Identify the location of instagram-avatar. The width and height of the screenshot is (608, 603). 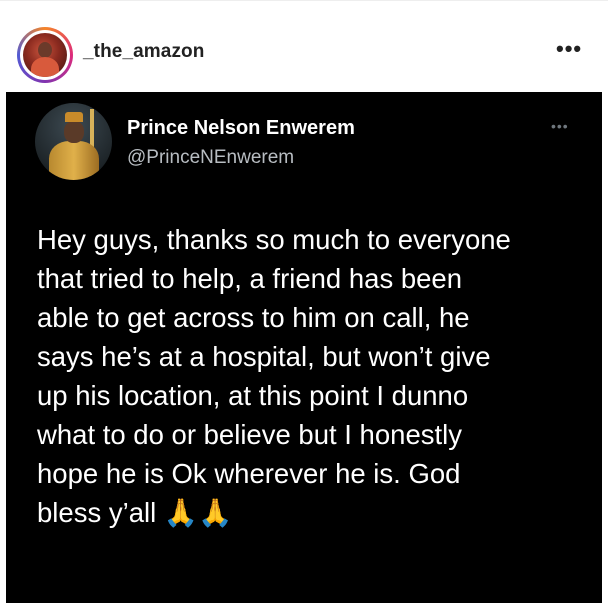
(45, 55).